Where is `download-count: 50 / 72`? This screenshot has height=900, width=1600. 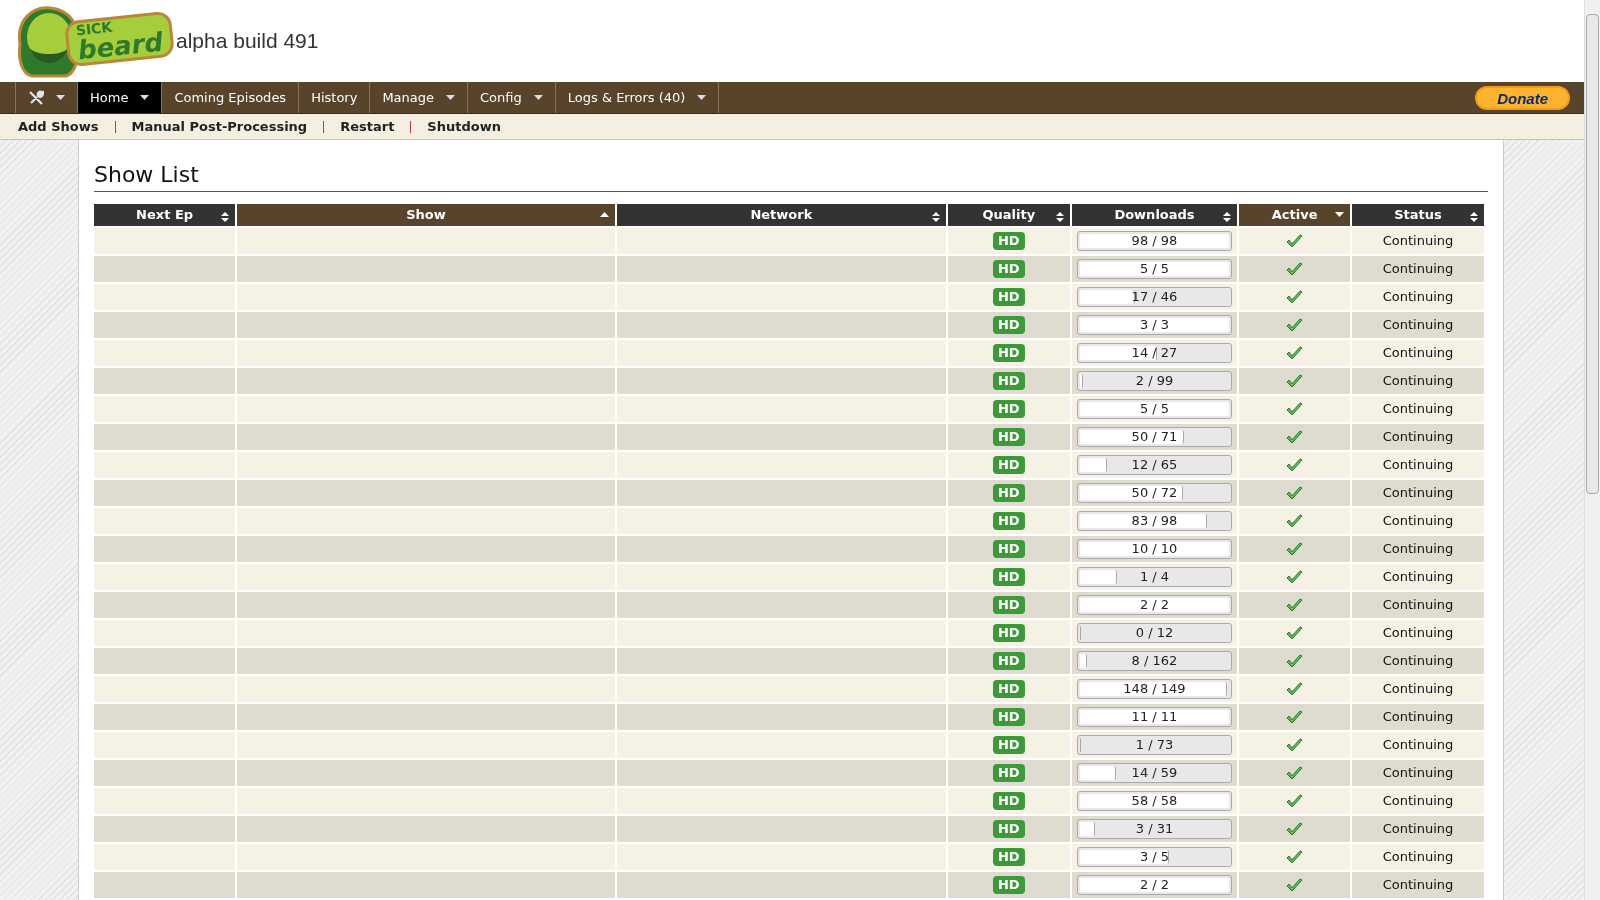 download-count: 50 / 72 is located at coordinates (1154, 493).